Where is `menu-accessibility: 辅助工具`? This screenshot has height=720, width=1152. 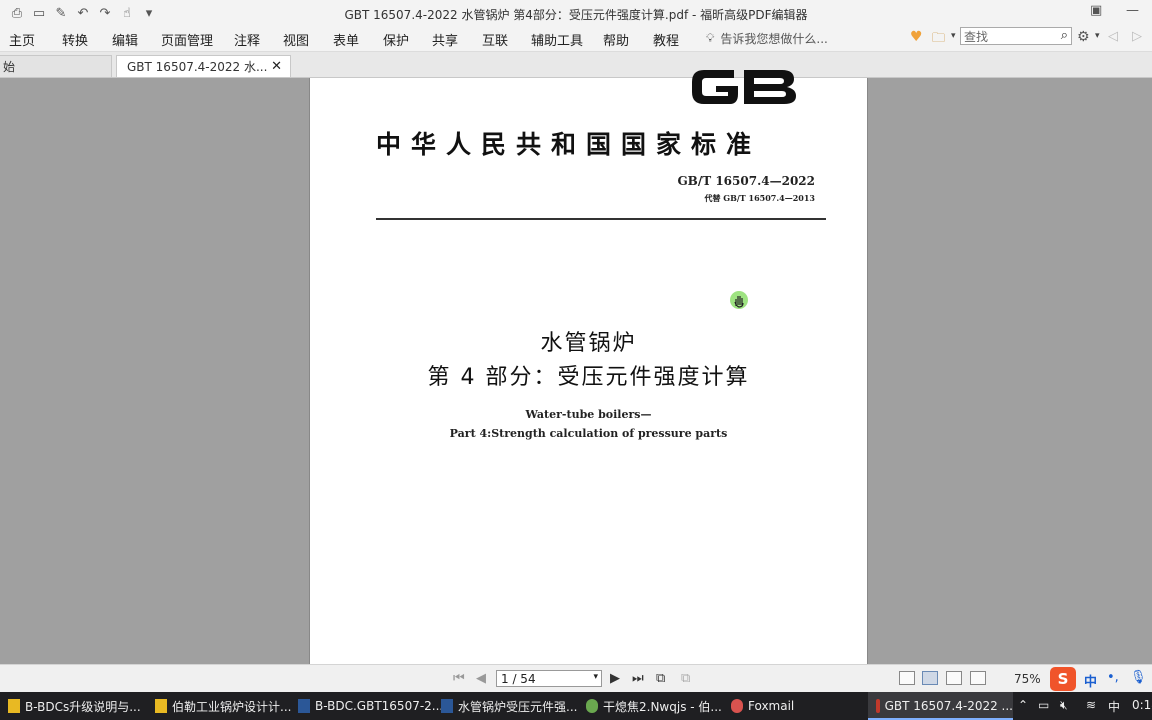 menu-accessibility: 辅助工具 is located at coordinates (557, 39).